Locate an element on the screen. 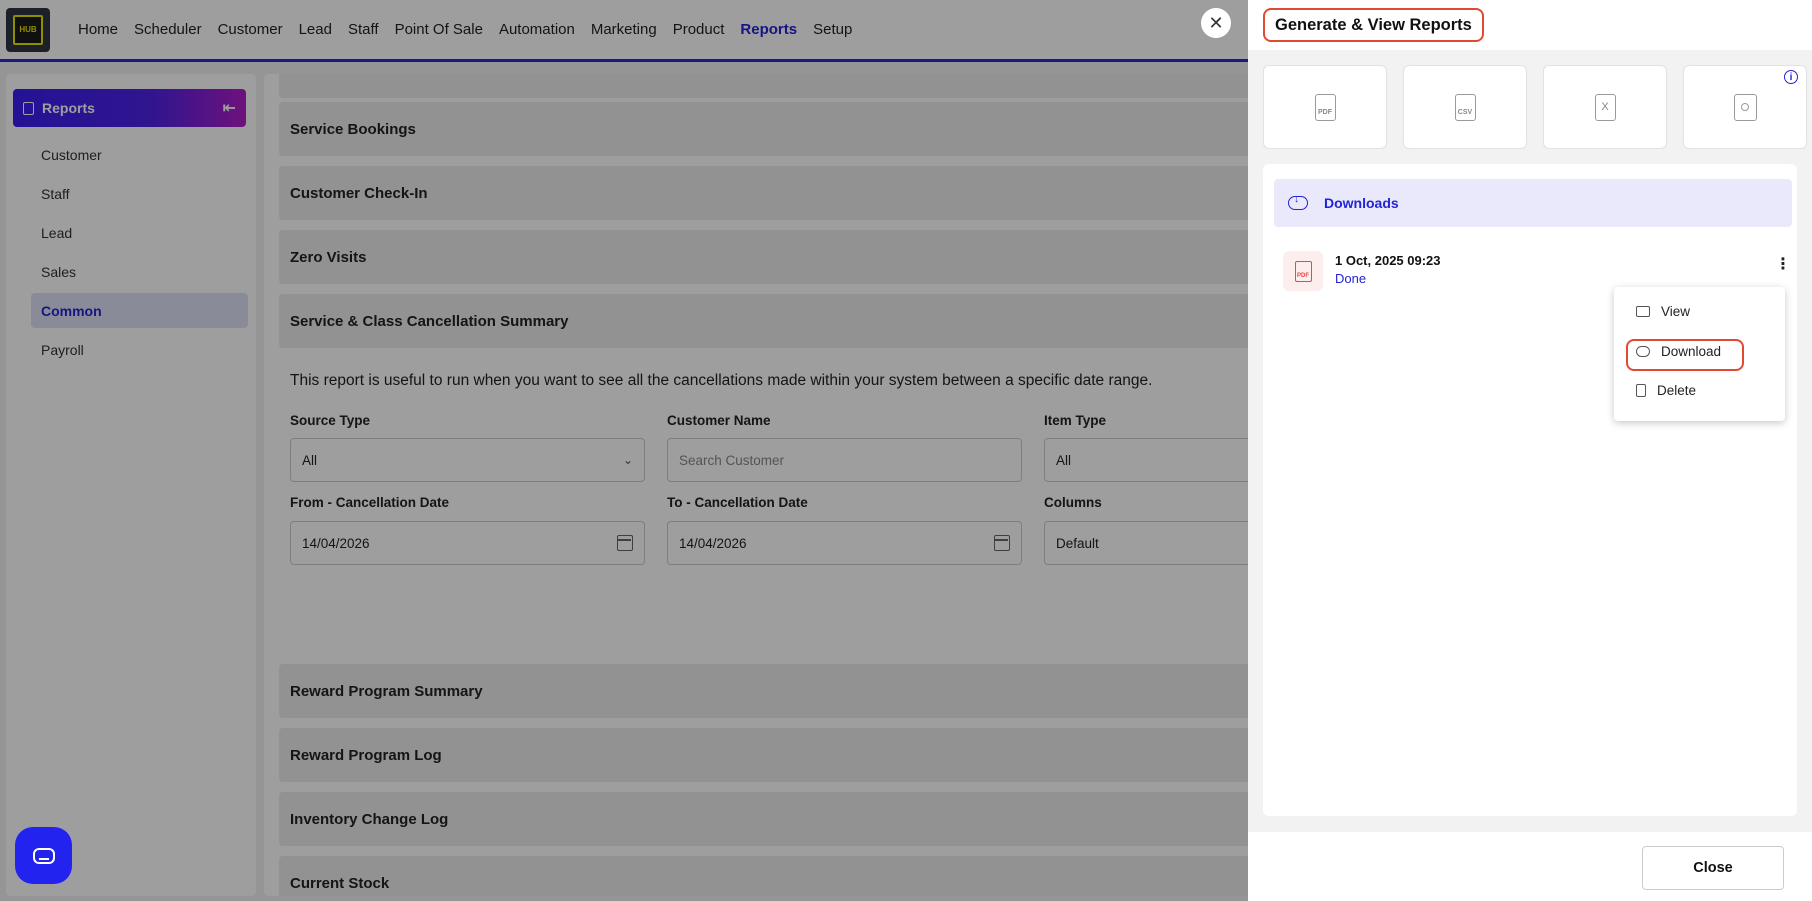 The image size is (1812, 901). excel-file-icon: X is located at coordinates (1605, 107).